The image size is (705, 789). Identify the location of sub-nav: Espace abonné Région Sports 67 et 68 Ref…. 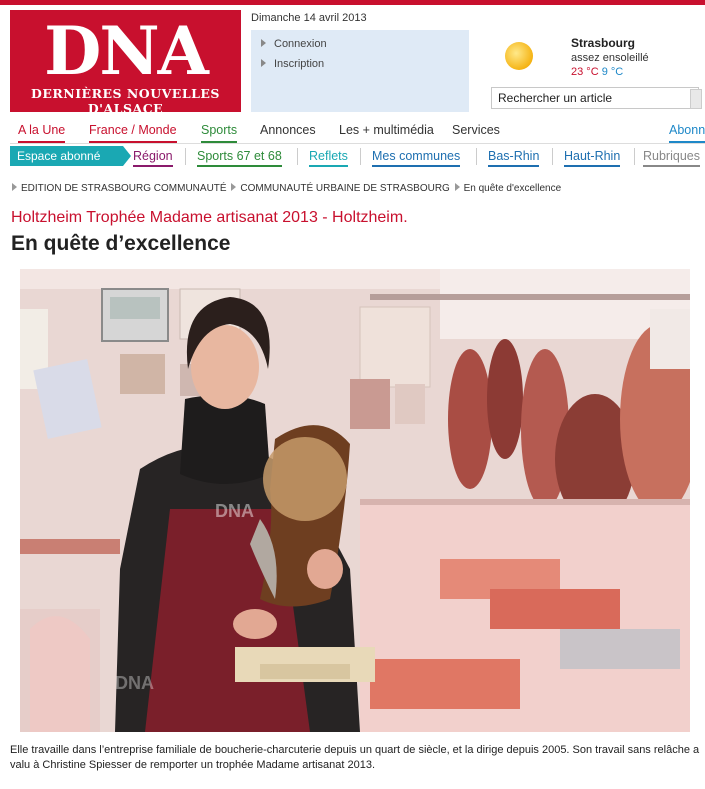
(352, 157).